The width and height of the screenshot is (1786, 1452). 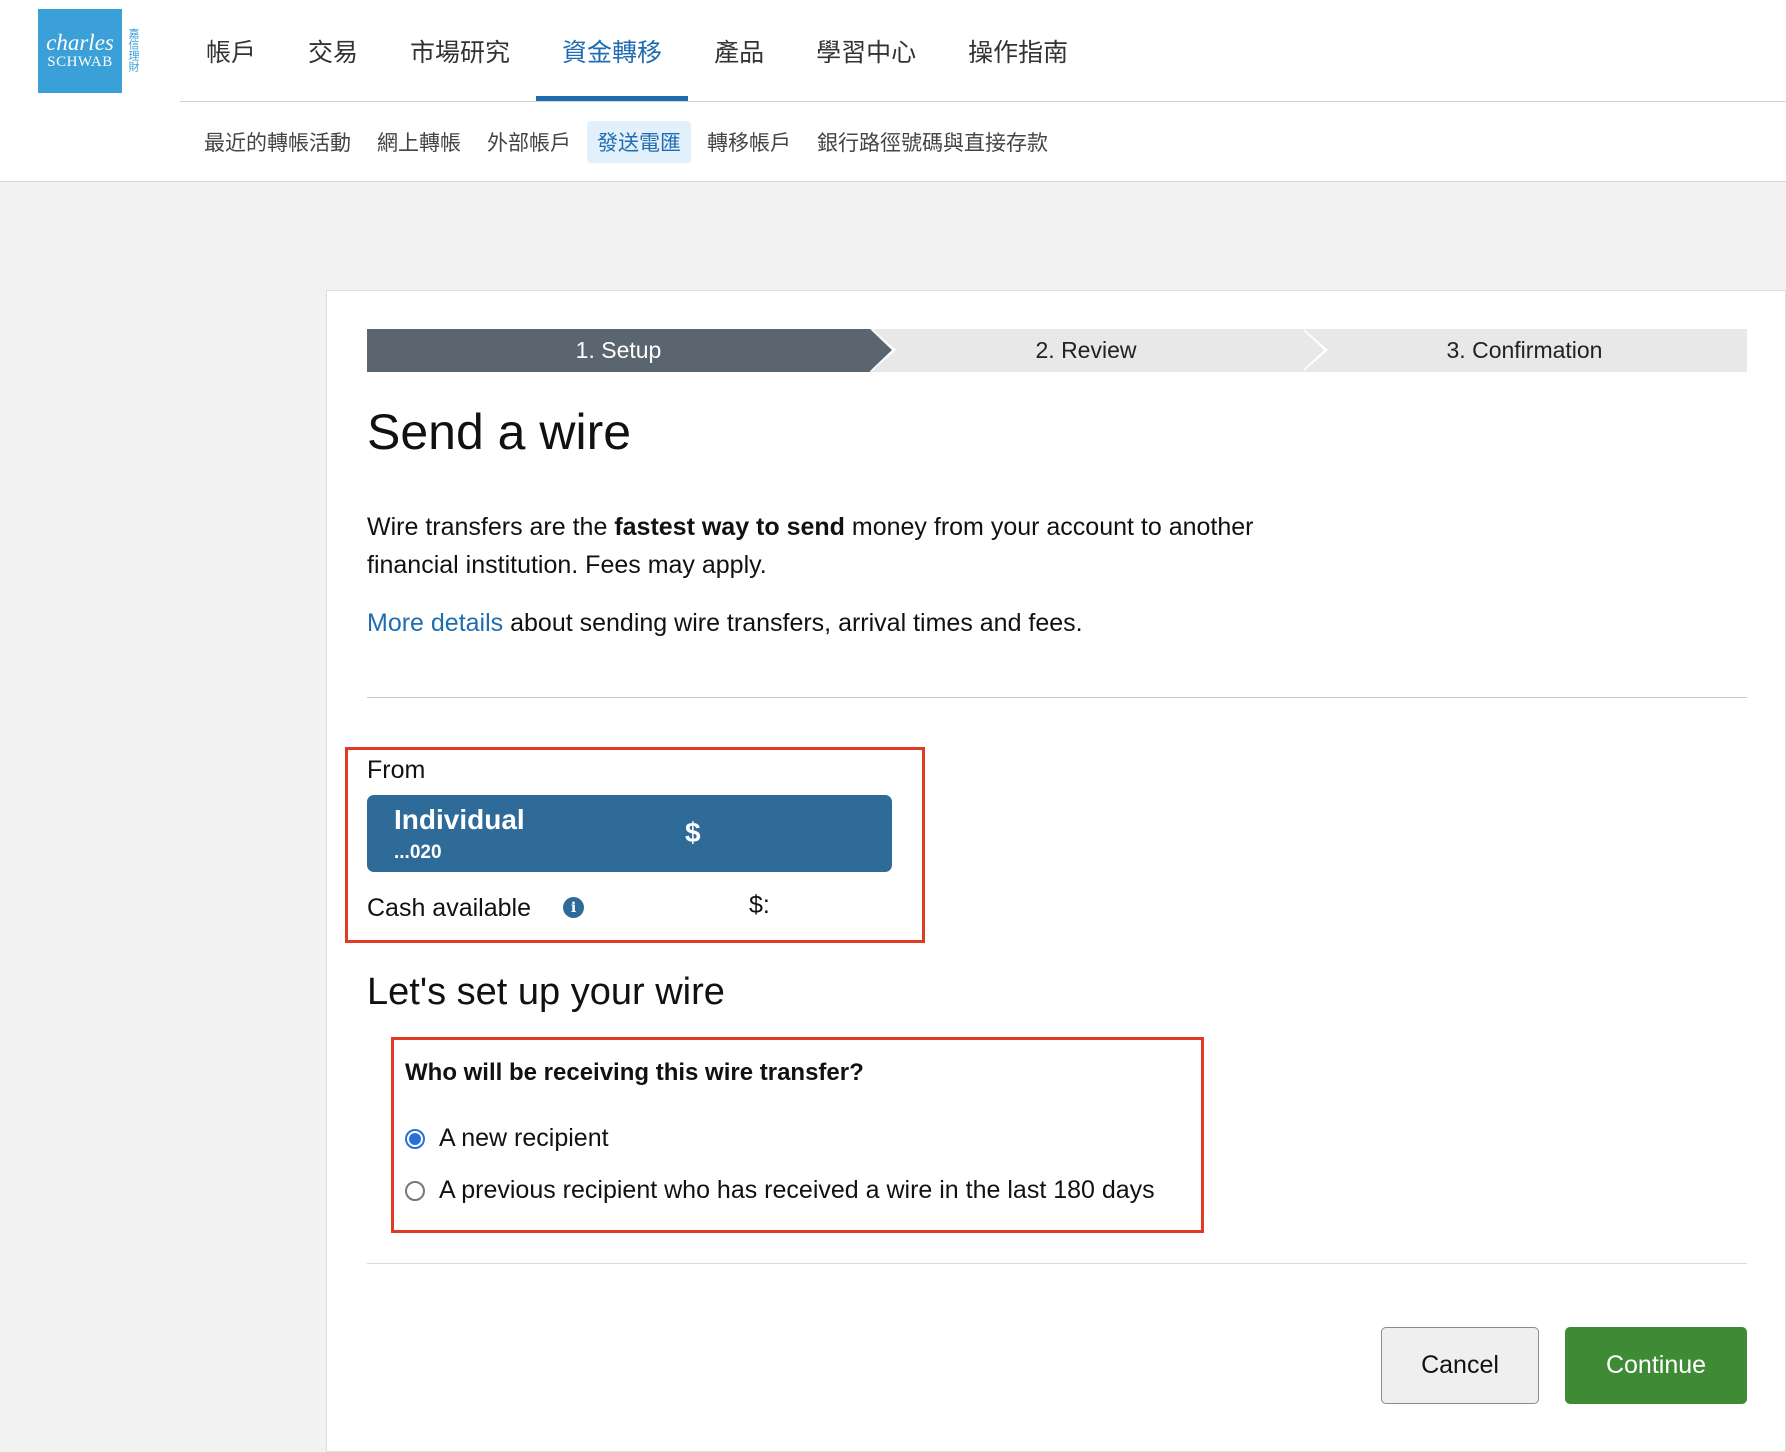 I want to click on progress-stepper: 1. Setup 2. Review 3. Confirmation, so click(x=1057, y=350).